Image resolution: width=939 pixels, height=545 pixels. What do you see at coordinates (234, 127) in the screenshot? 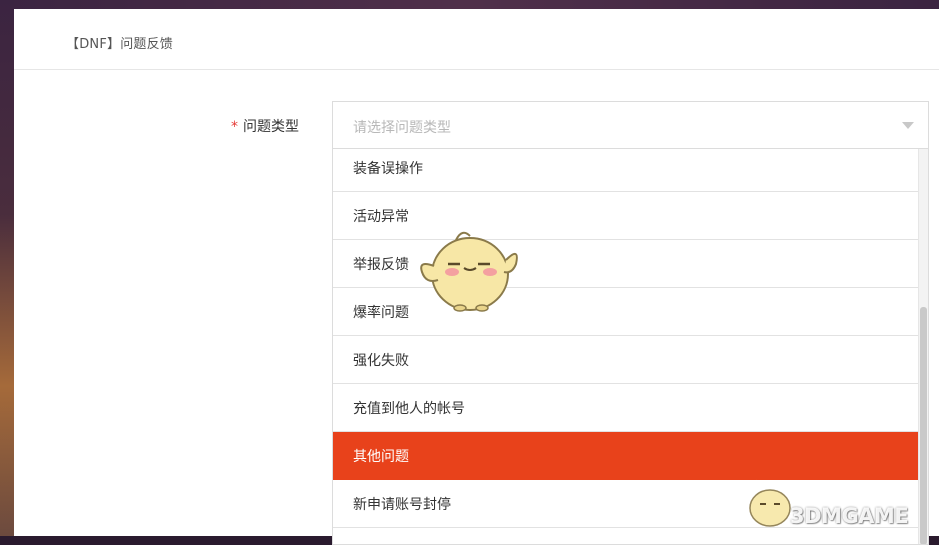
I see `required-mark: *` at bounding box center [234, 127].